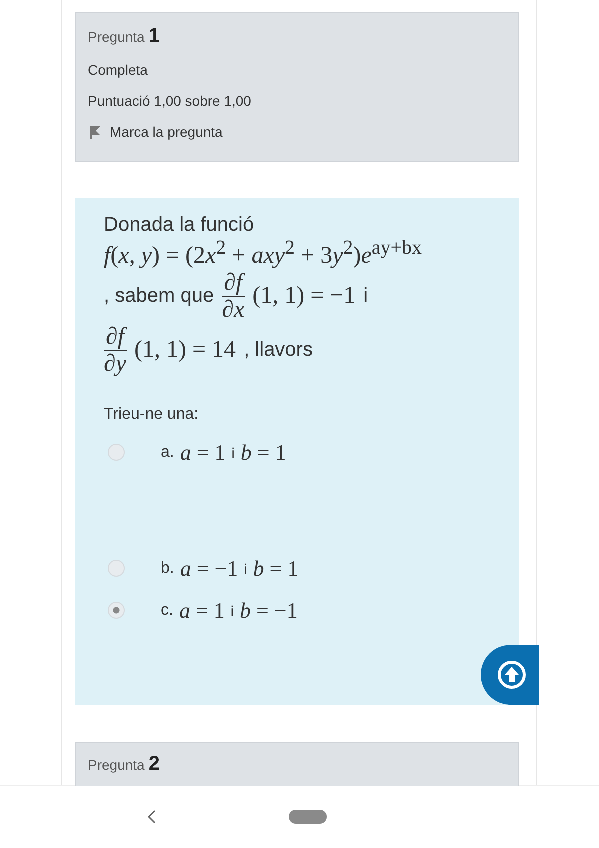 Image resolution: width=599 pixels, height=848 pixels. Describe the element at coordinates (264, 253) in the screenshot. I see `math-formula: f(x, y) = (2x$^{2}$ + axy$^{2}$ + 3y$^{2}$)e$^{ay+bx}$` at that location.